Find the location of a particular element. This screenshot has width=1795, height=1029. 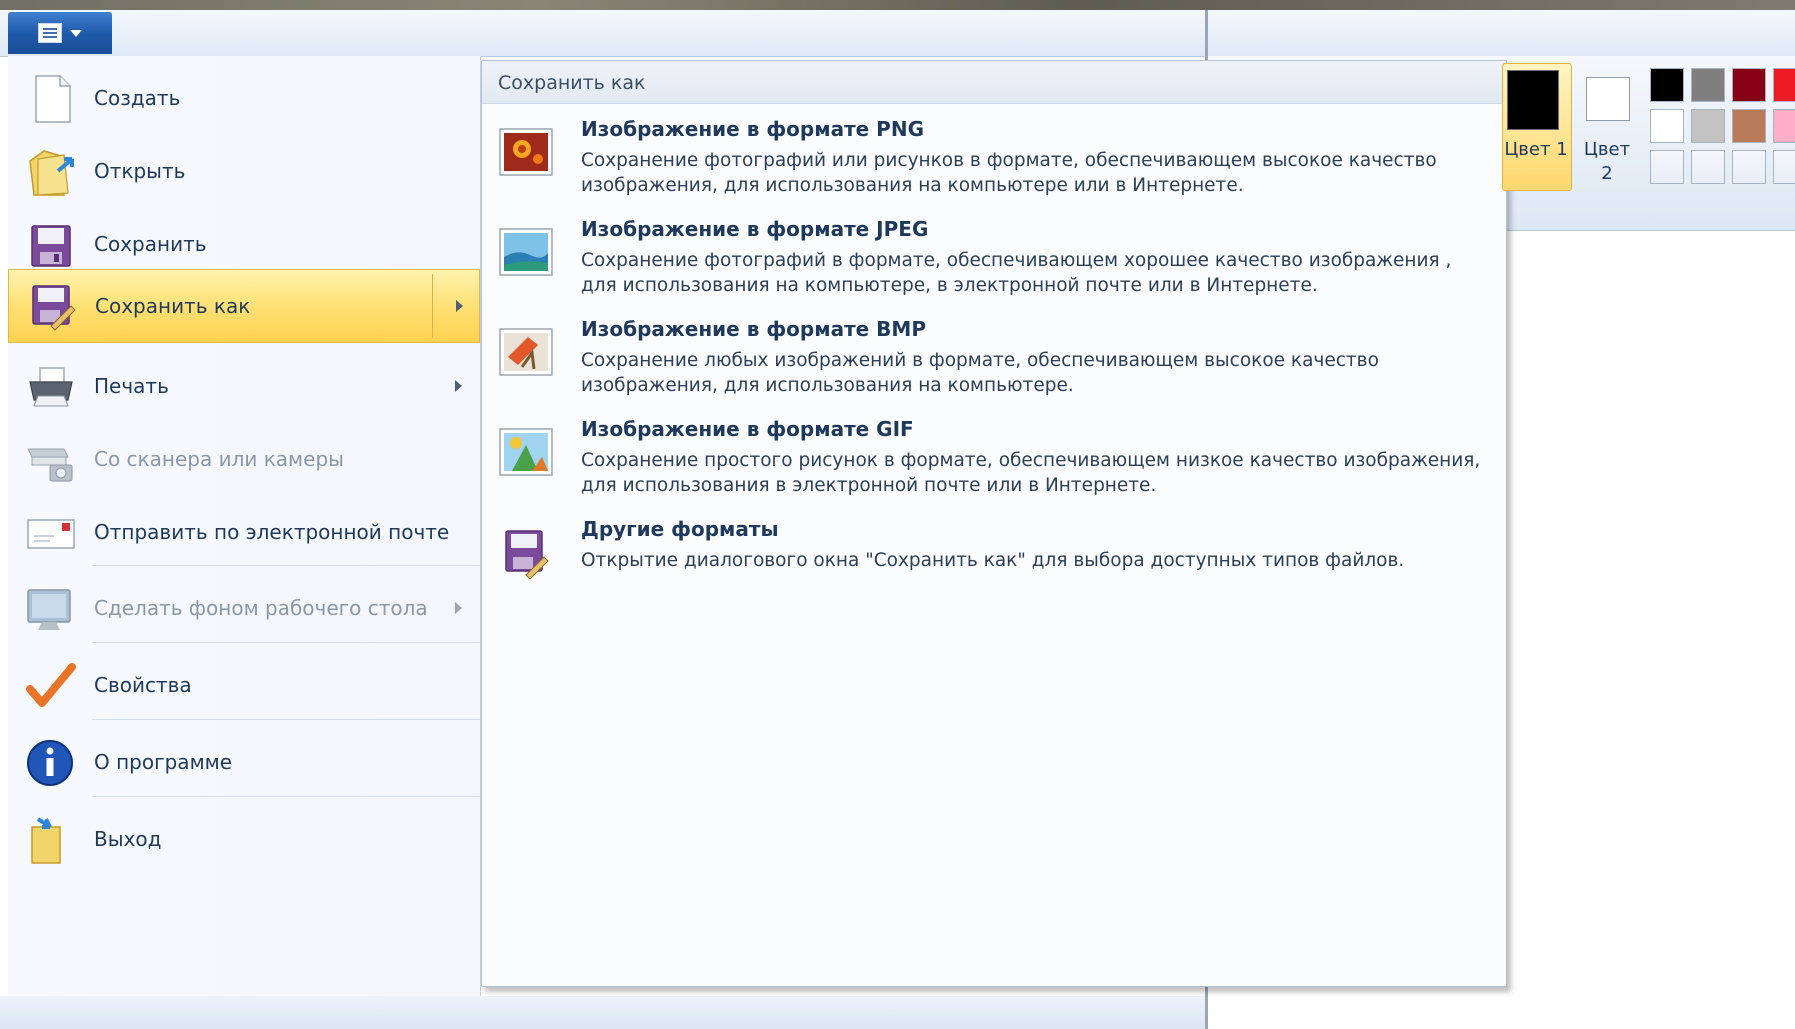

menu-bottom-strip is located at coordinates (604, 1012).